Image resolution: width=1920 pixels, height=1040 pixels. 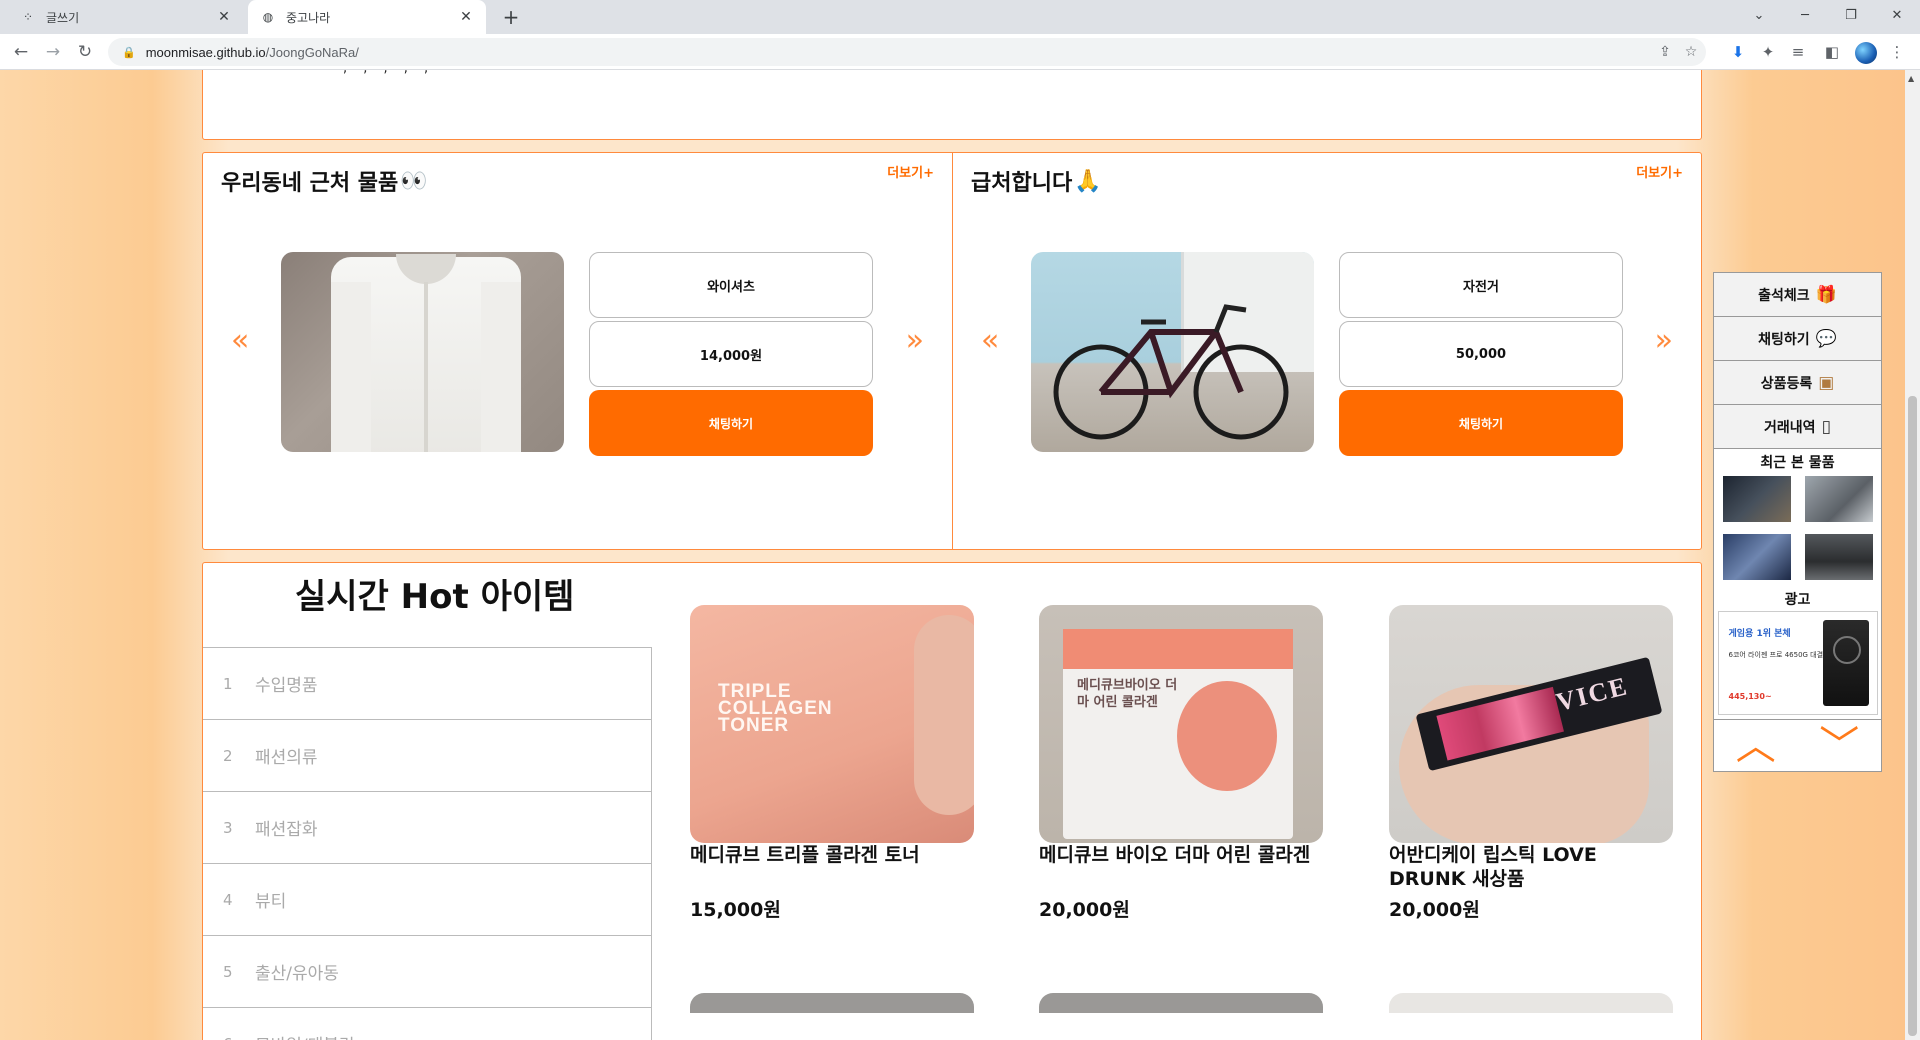 I want to click on hot-product-card: VICE 어반디케이 립스틱 LOVE DRUNK 새상품 20,000원, so click(x=1531, y=763).